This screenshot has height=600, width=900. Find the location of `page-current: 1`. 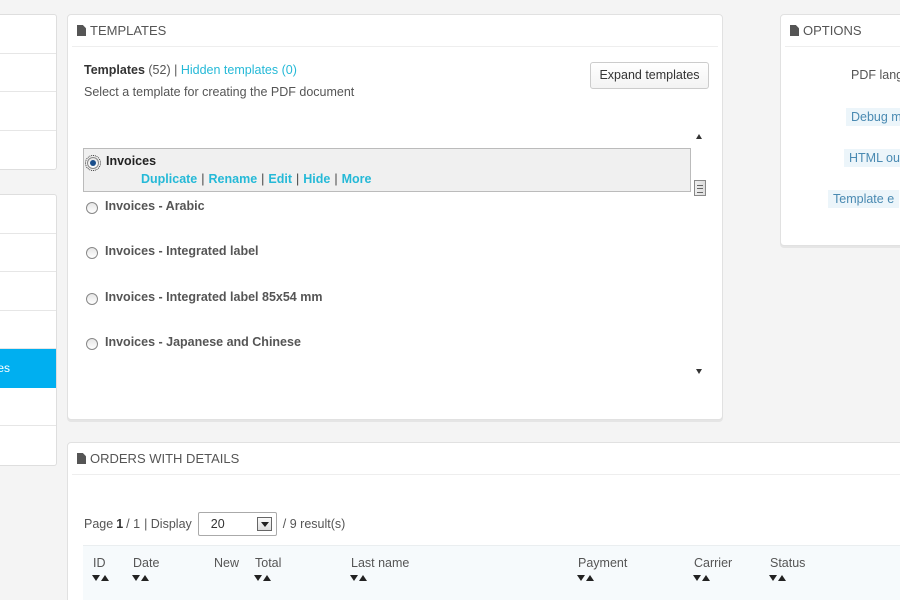

page-current: 1 is located at coordinates (120, 524).